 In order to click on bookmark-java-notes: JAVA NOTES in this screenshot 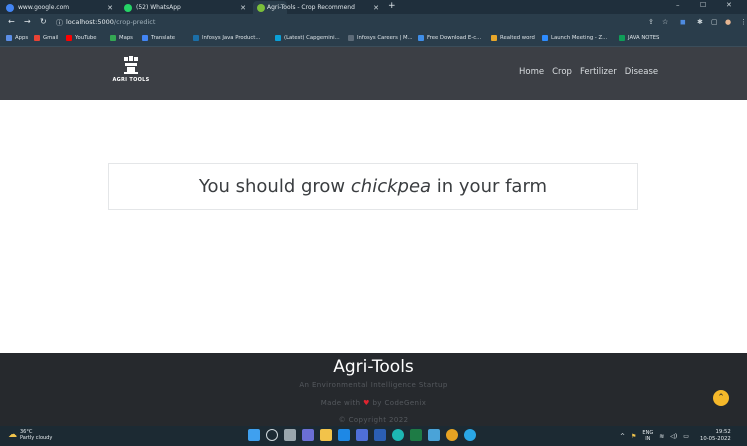, I will do `click(639, 38)`.